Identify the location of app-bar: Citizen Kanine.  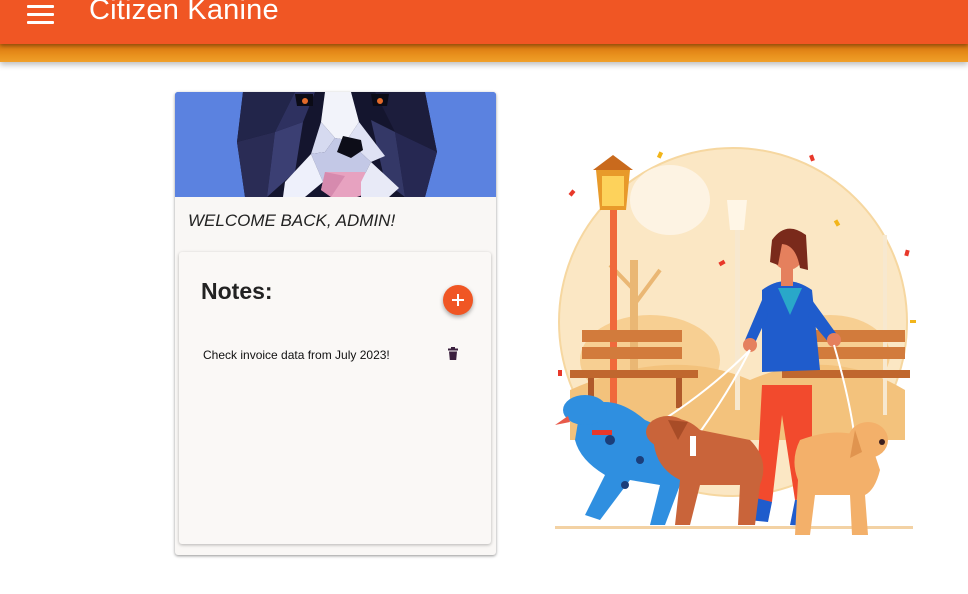
(484, 22).